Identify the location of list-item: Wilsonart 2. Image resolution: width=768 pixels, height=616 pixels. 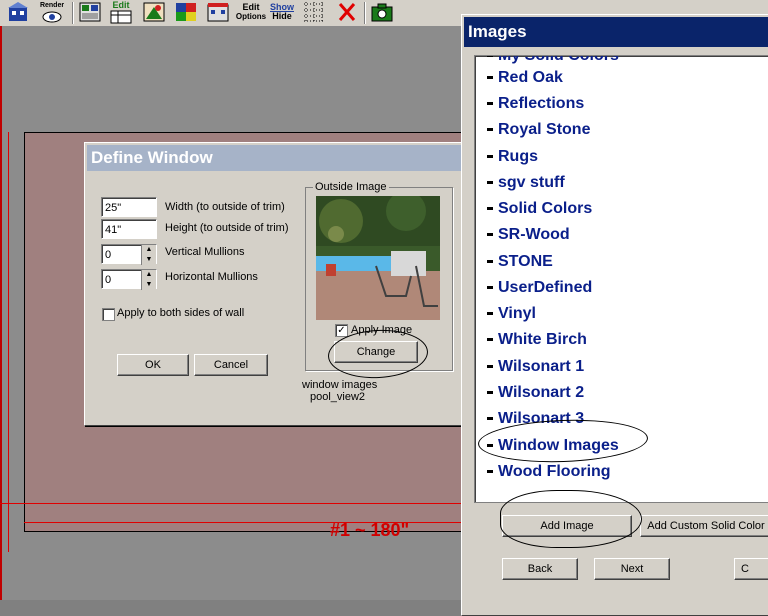
(535, 393).